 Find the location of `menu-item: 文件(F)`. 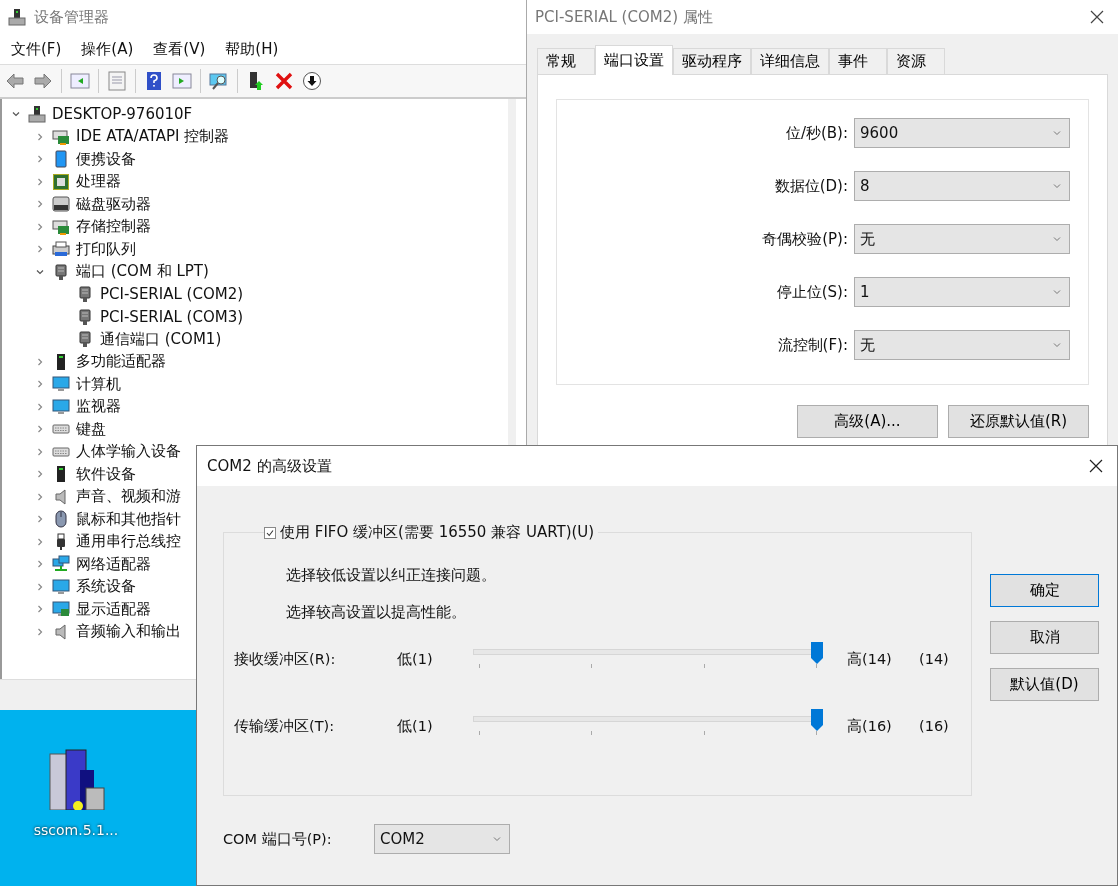

menu-item: 文件(F) is located at coordinates (36, 49).